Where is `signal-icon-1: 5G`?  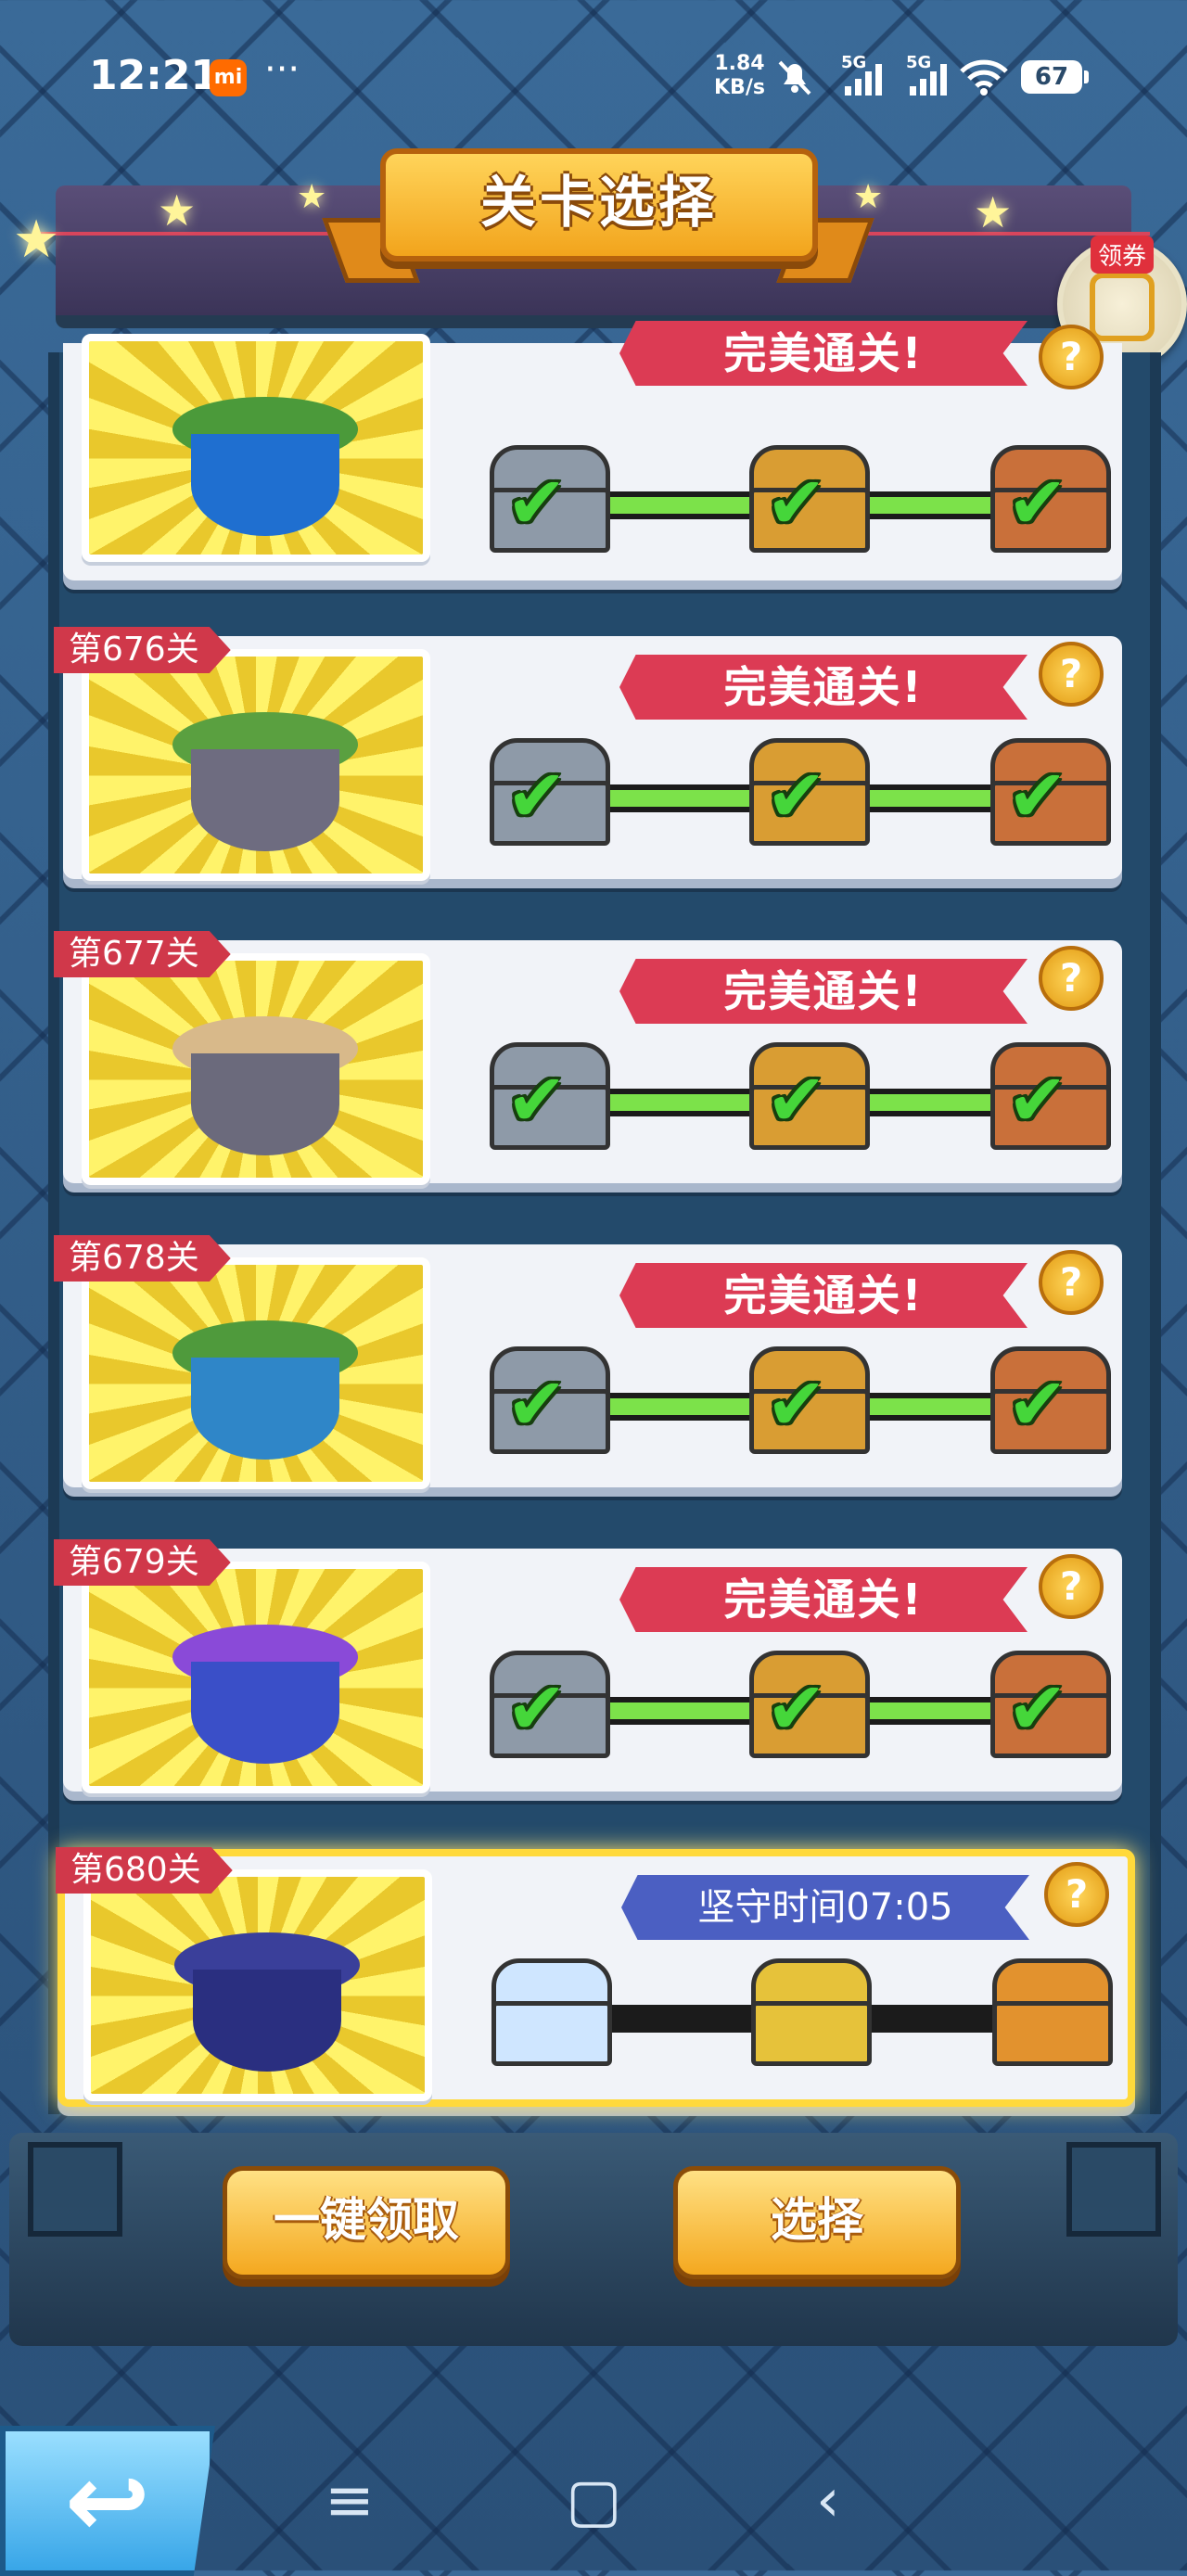
signal-icon-1: 5G is located at coordinates (861, 74).